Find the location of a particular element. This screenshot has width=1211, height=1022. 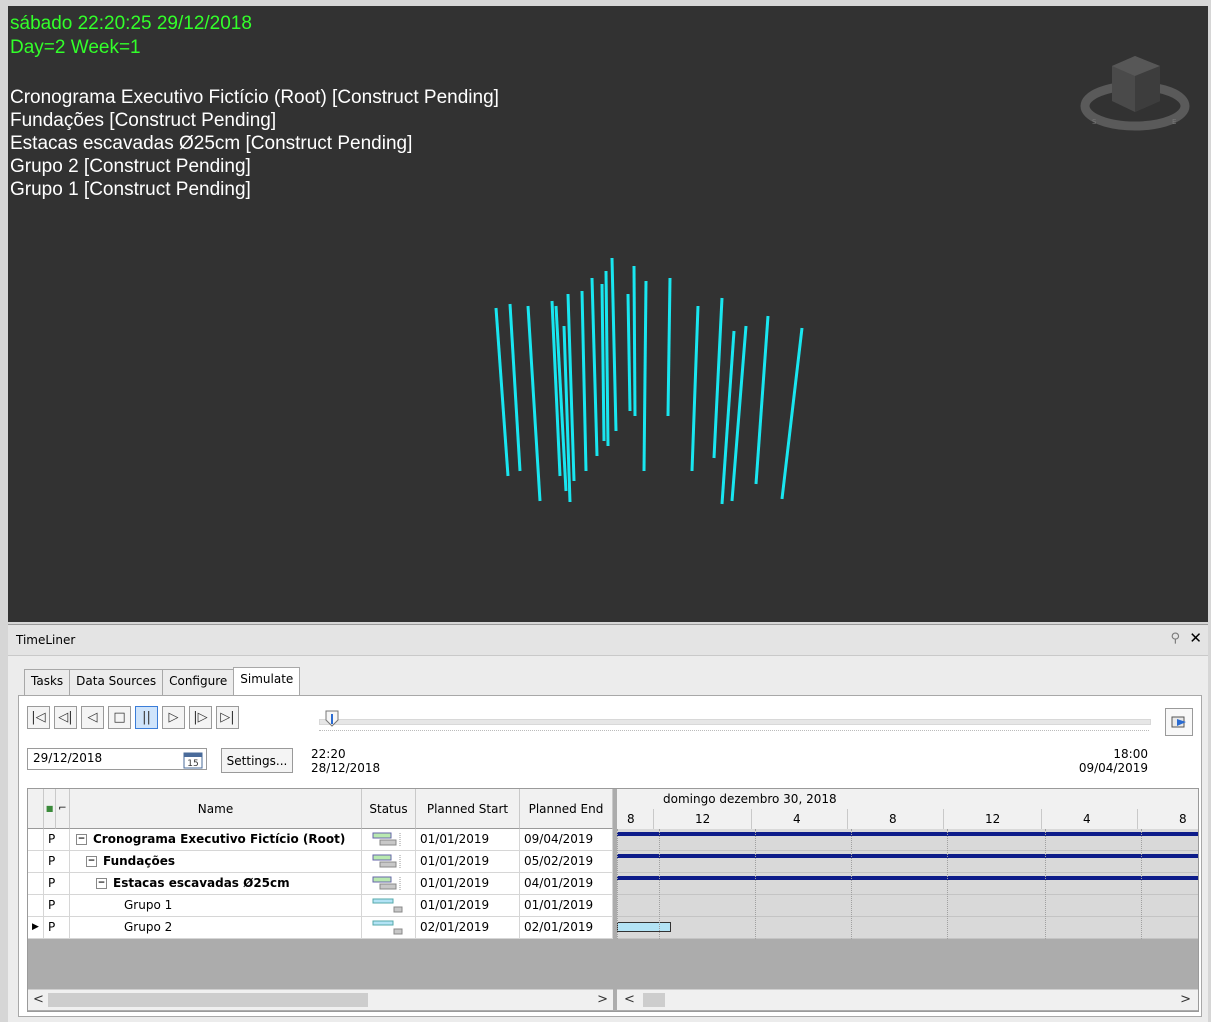

gantt-empty-area is located at coordinates (907, 964).